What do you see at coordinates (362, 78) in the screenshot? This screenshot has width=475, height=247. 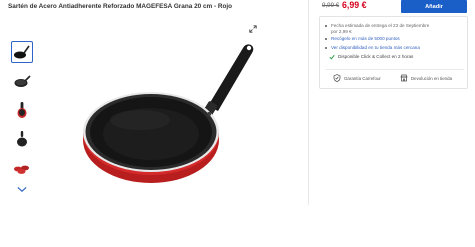 I see `carrefour-guarantee-label: Garantía Carrefour` at bounding box center [362, 78].